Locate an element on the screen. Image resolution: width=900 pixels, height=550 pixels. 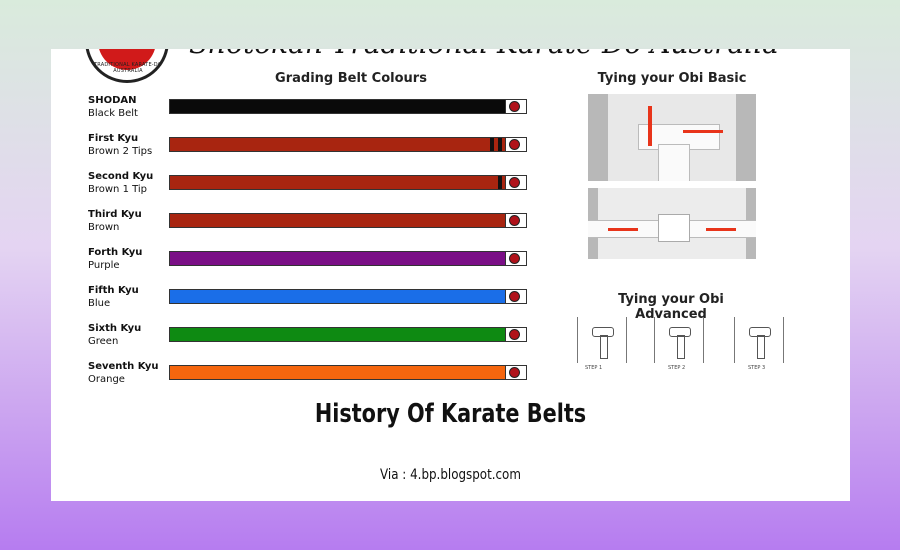
belt-color-name: Blue is located at coordinates (99, 303).